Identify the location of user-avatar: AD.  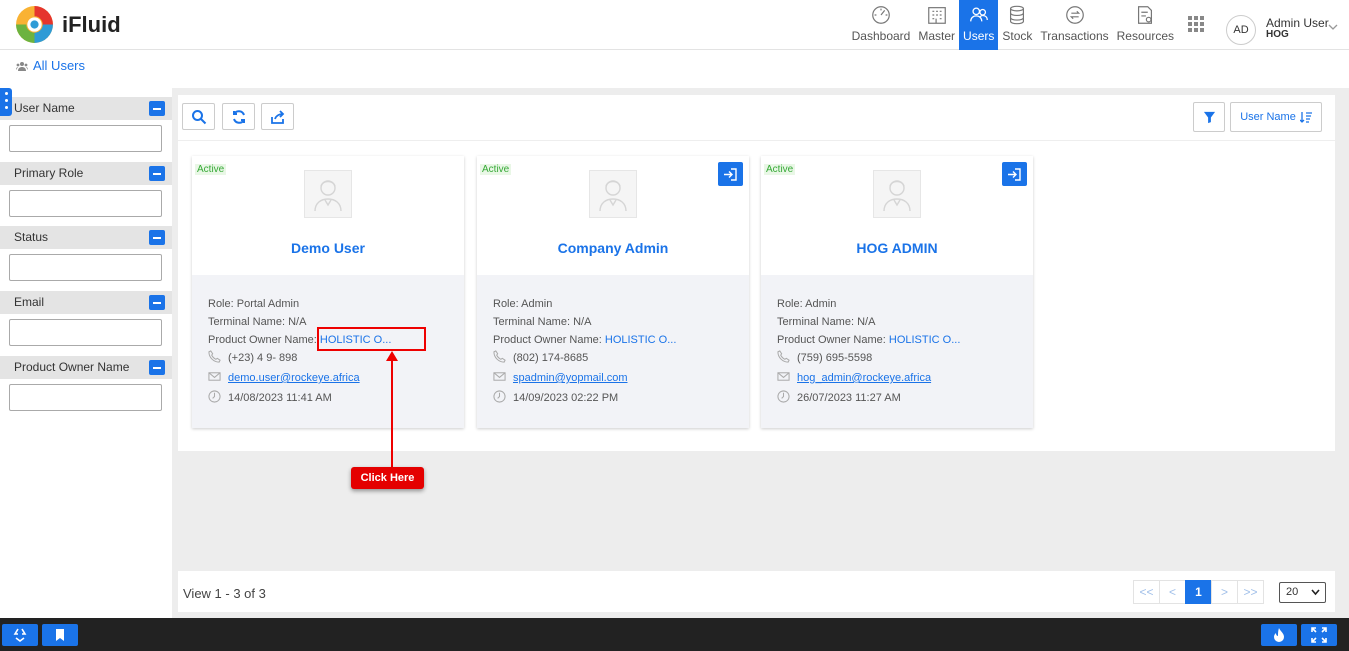
(1241, 30).